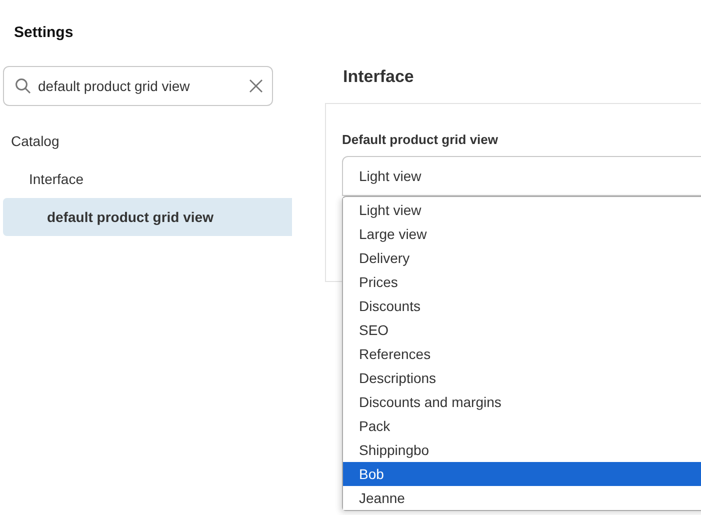 The image size is (701, 515). Describe the element at coordinates (256, 86) in the screenshot. I see `close-icon` at that location.